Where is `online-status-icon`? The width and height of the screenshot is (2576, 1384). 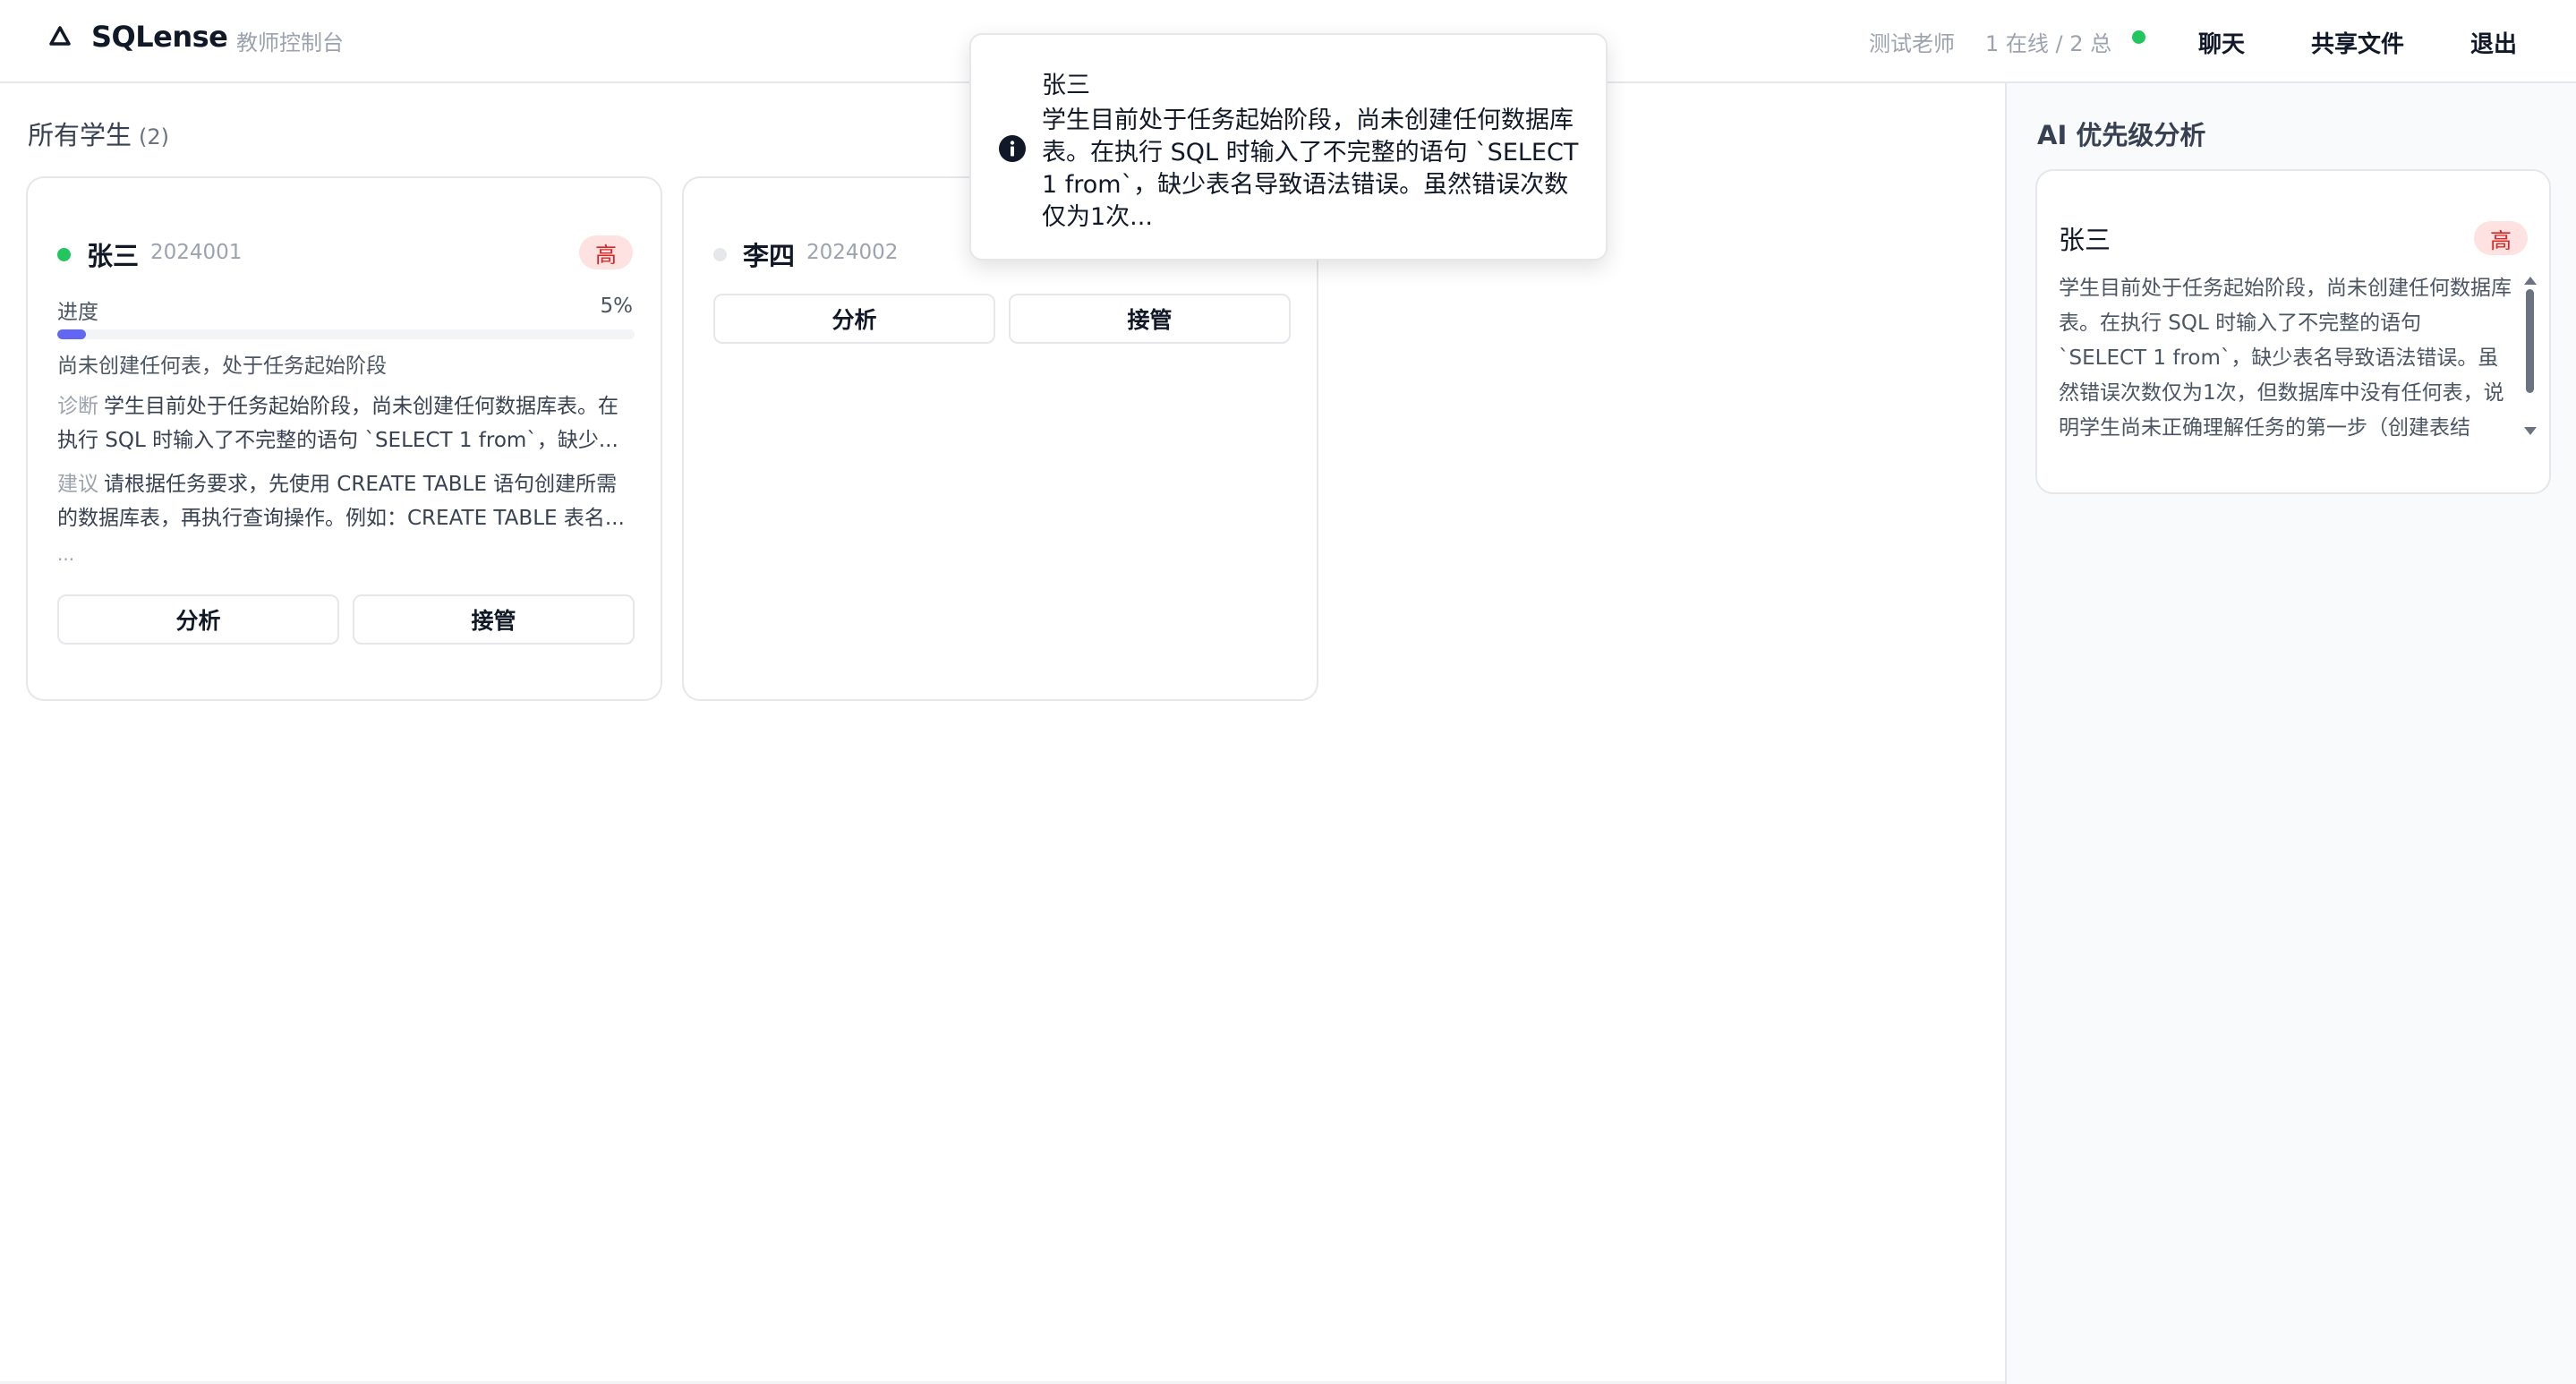
online-status-icon is located at coordinates (64, 254).